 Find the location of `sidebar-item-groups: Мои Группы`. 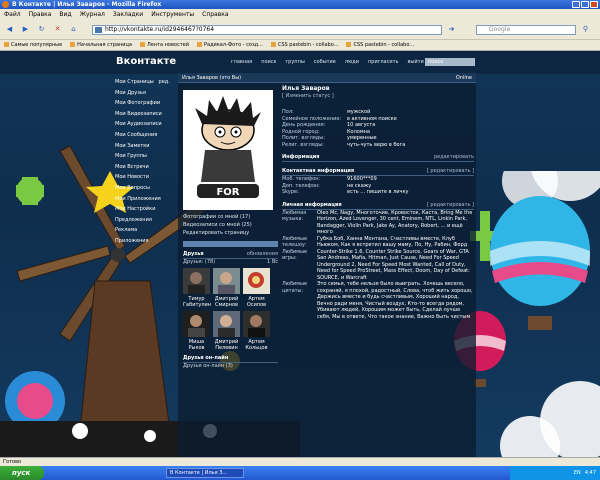

sidebar-item-groups: Мои Группы is located at coordinates (145, 156).